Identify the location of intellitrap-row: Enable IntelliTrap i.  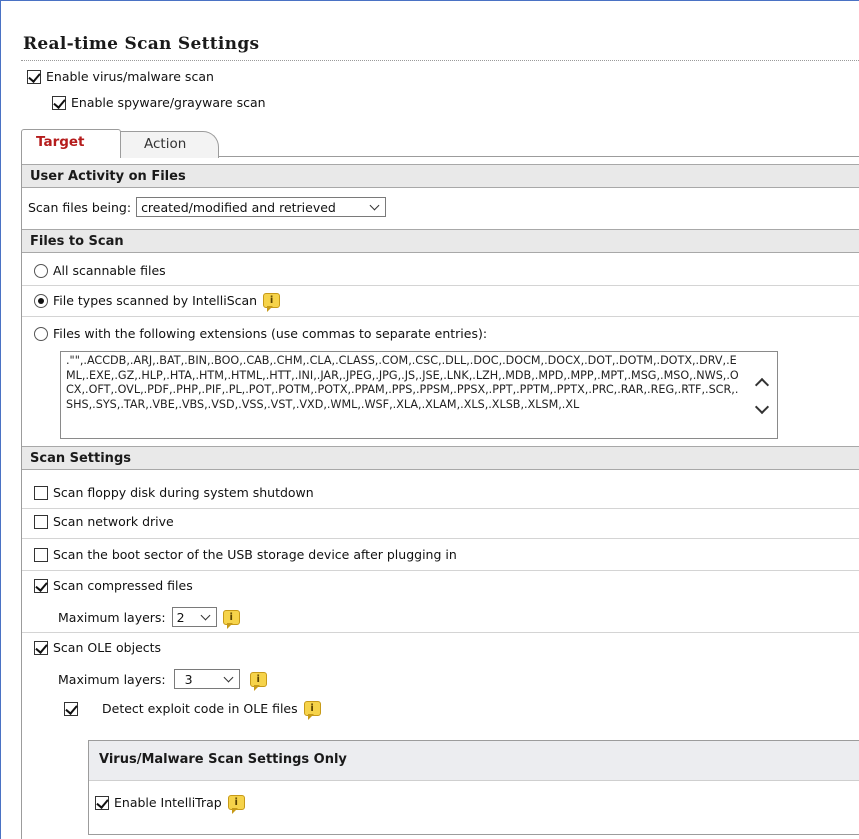
(170, 804).